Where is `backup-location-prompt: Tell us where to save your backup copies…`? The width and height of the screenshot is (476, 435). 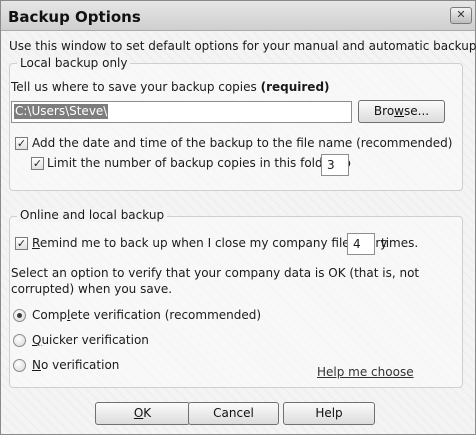 backup-location-prompt: Tell us where to save your backup copies… is located at coordinates (170, 87).